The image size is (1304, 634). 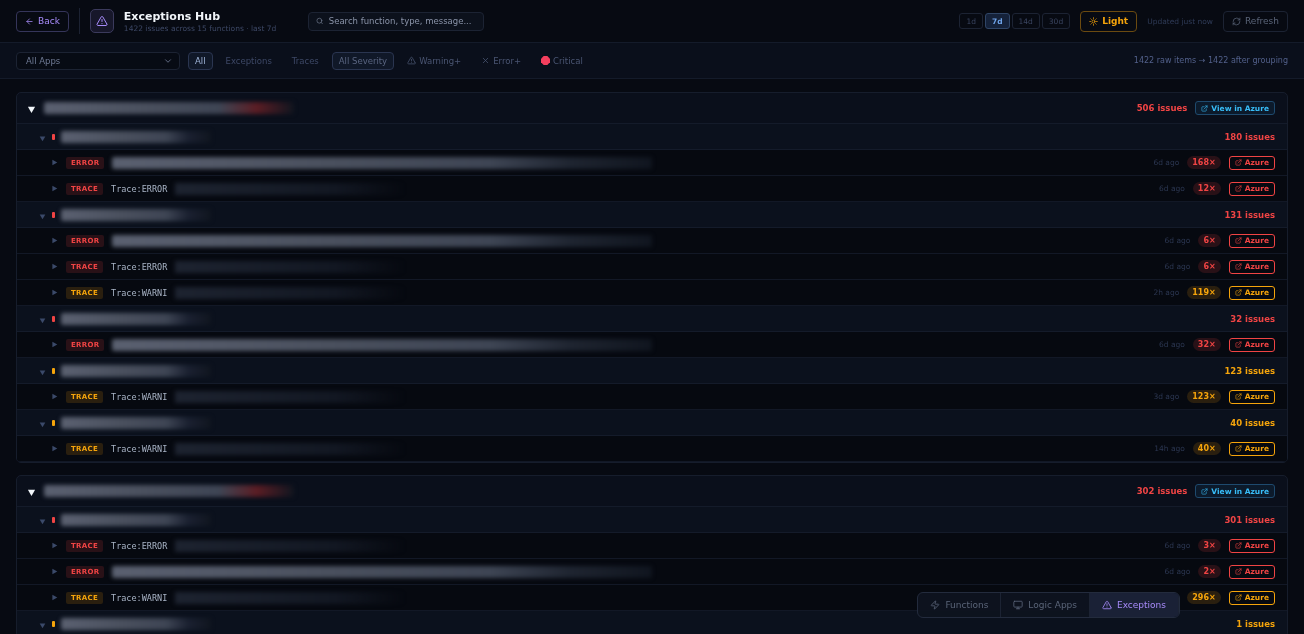 What do you see at coordinates (1204, 162) in the screenshot?
I see `occurrence-count: 168×` at bounding box center [1204, 162].